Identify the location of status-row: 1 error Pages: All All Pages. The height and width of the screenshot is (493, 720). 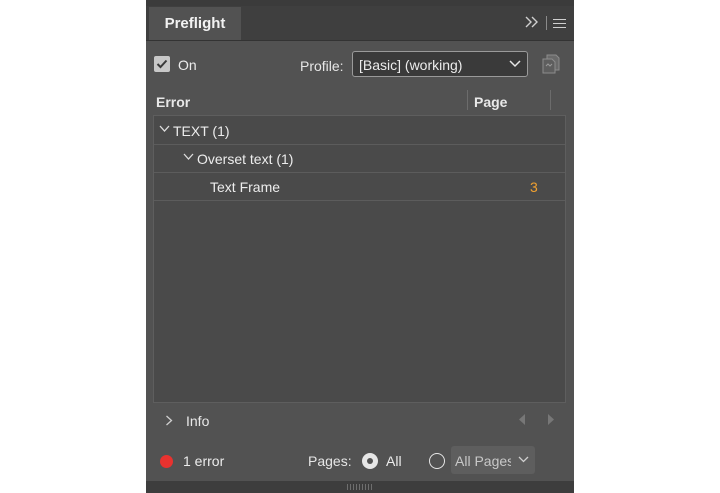
(360, 461).